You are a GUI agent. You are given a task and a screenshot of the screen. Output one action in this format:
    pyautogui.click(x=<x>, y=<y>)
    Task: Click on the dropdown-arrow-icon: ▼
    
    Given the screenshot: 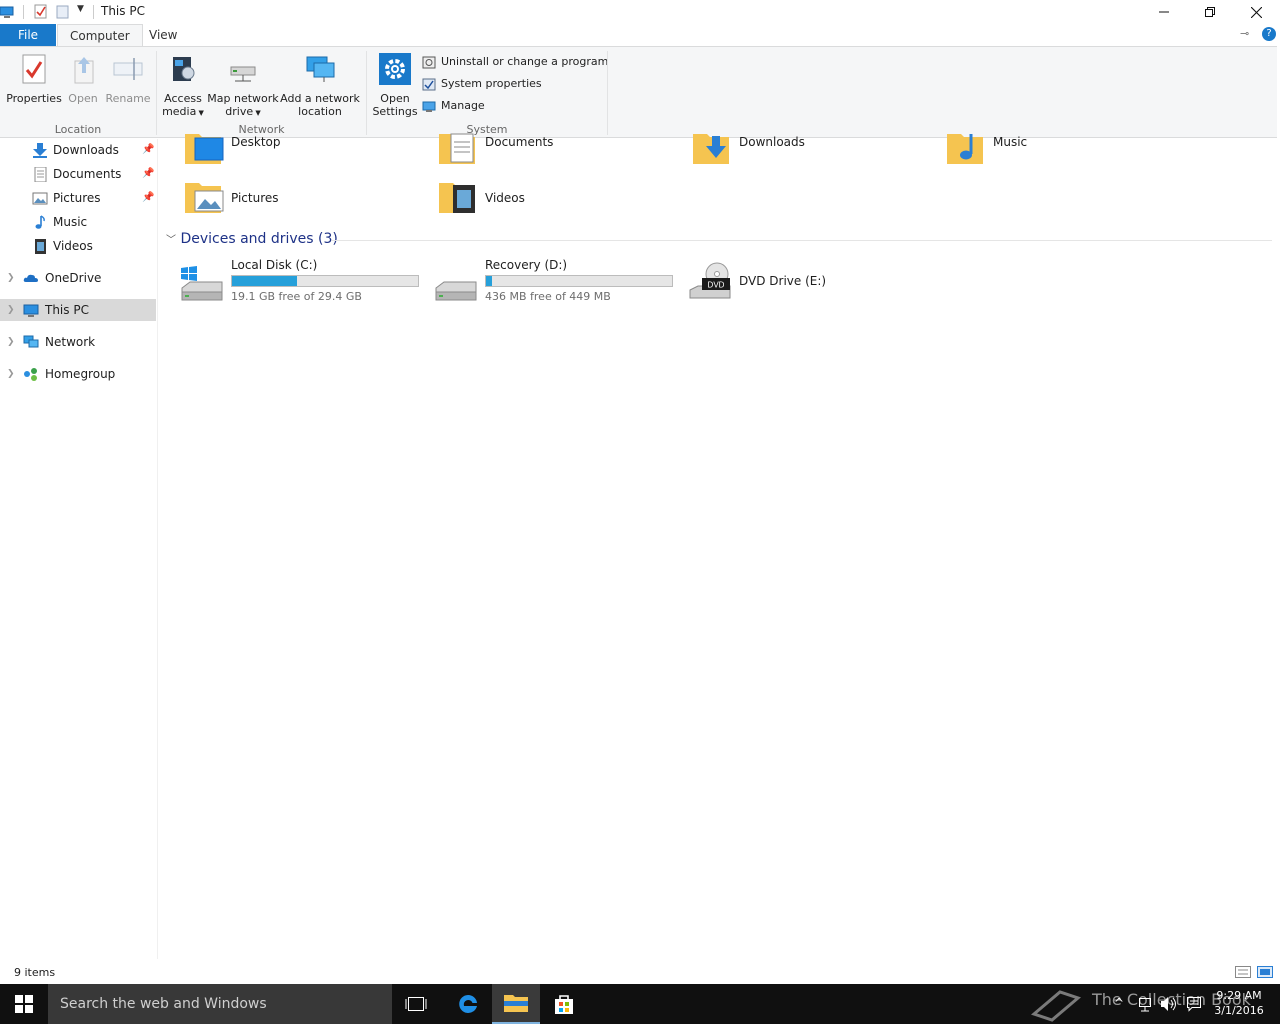 What is the action you would take?
    pyautogui.click(x=200, y=113)
    